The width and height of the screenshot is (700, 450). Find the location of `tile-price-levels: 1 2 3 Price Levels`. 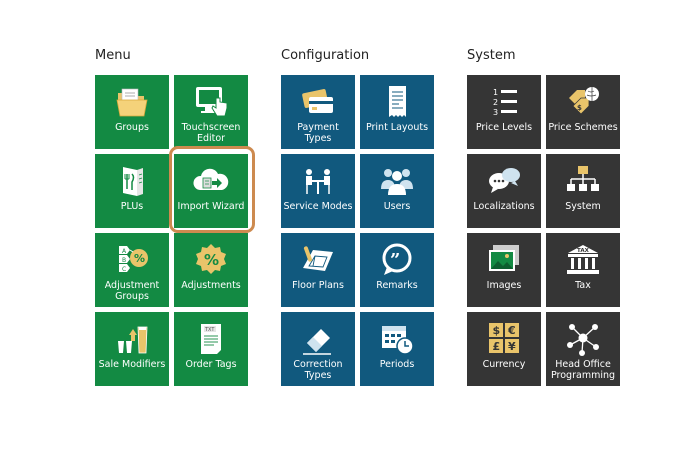

tile-price-levels: 1 2 3 Price Levels is located at coordinates (504, 112).